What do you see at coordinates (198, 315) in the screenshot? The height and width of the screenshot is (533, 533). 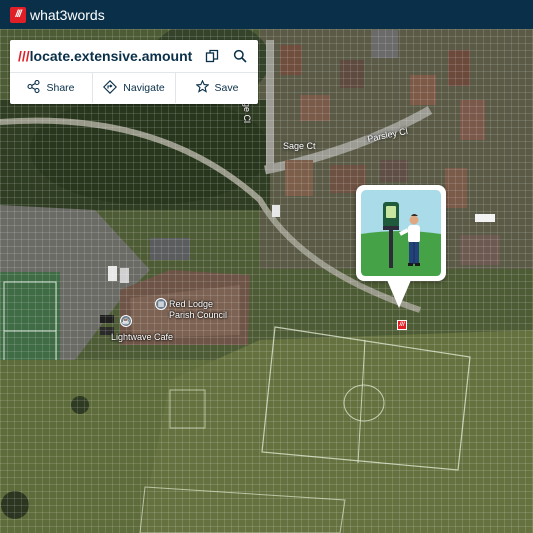 I see `poi-label-parish-council: Parish Council` at bounding box center [198, 315].